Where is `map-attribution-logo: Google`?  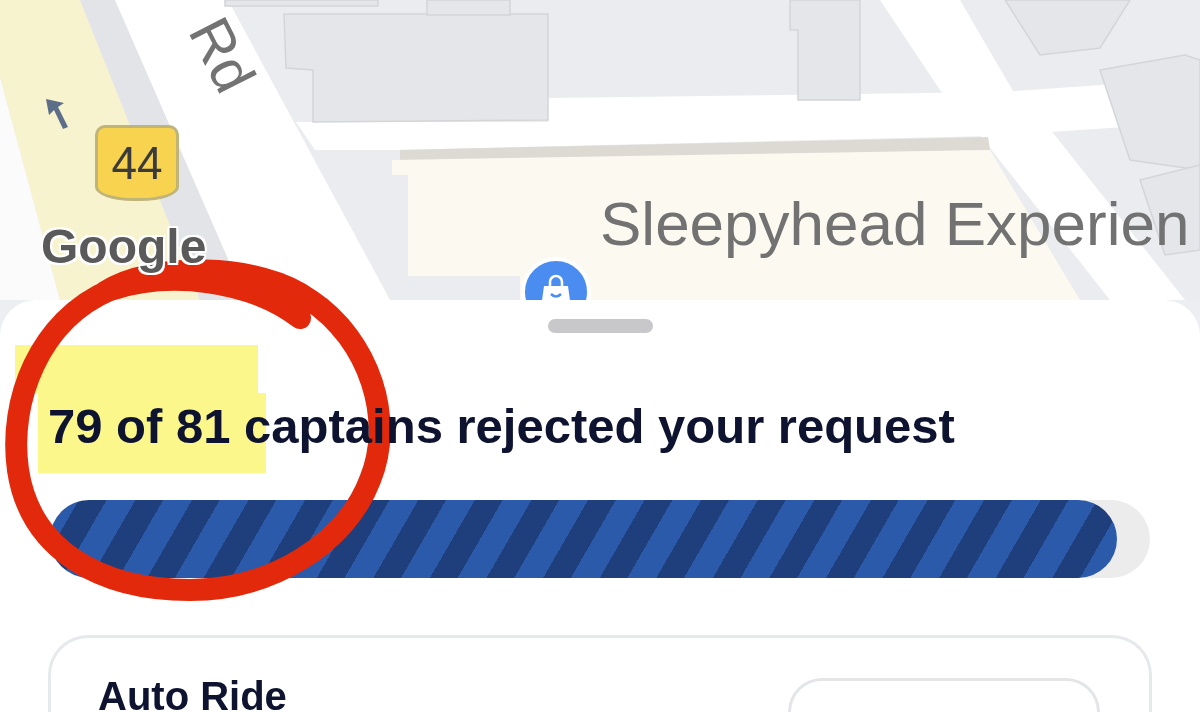
map-attribution-logo: Google is located at coordinates (124, 247).